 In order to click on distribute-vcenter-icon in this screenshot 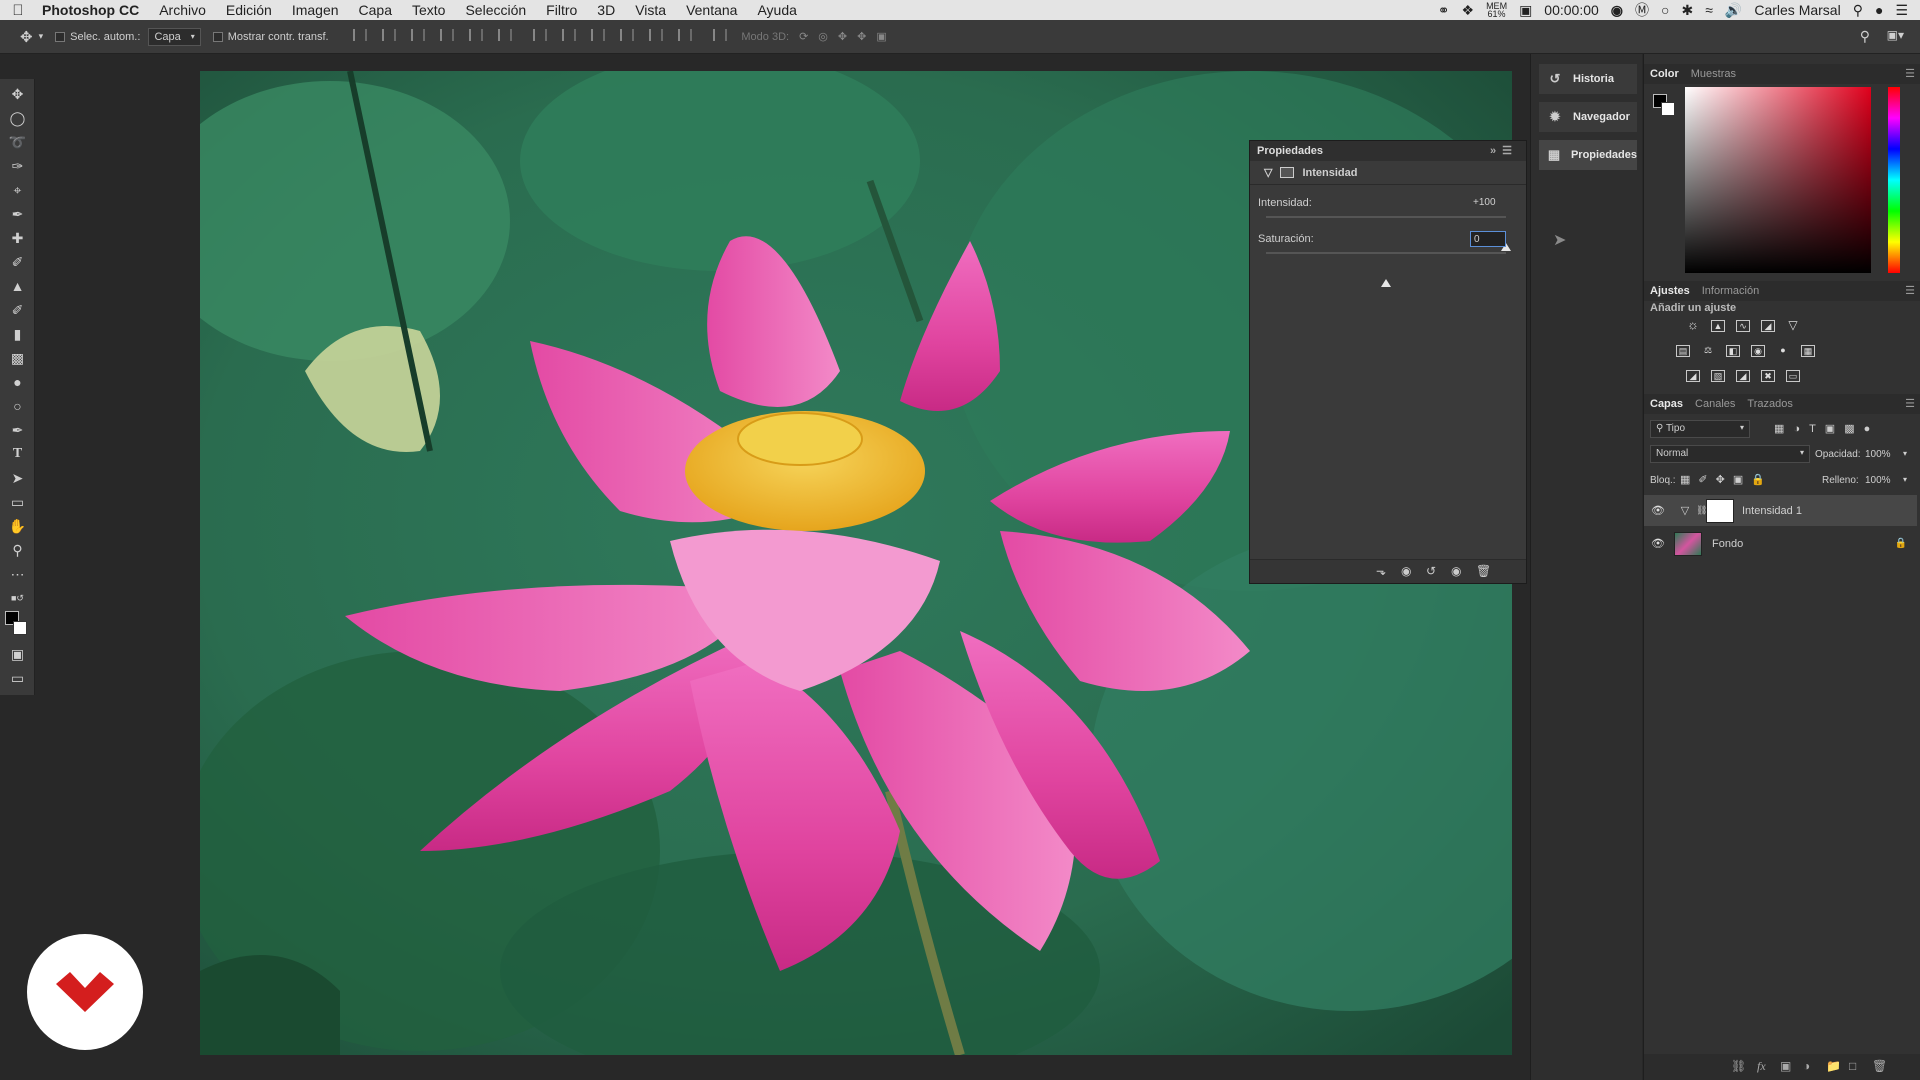, I will do `click(569, 35)`.